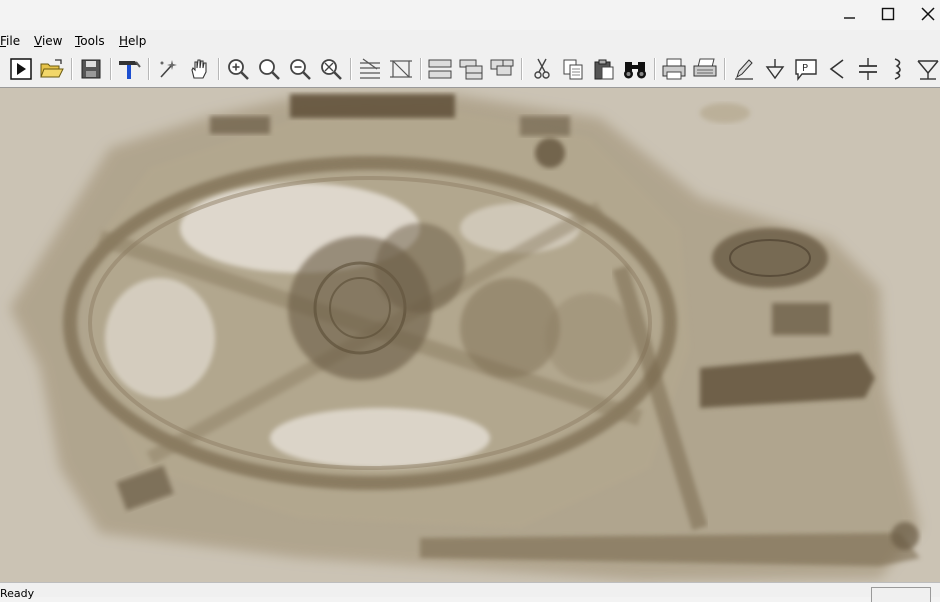 This screenshot has width=940, height=602. I want to click on close-button, so click(925, 14).